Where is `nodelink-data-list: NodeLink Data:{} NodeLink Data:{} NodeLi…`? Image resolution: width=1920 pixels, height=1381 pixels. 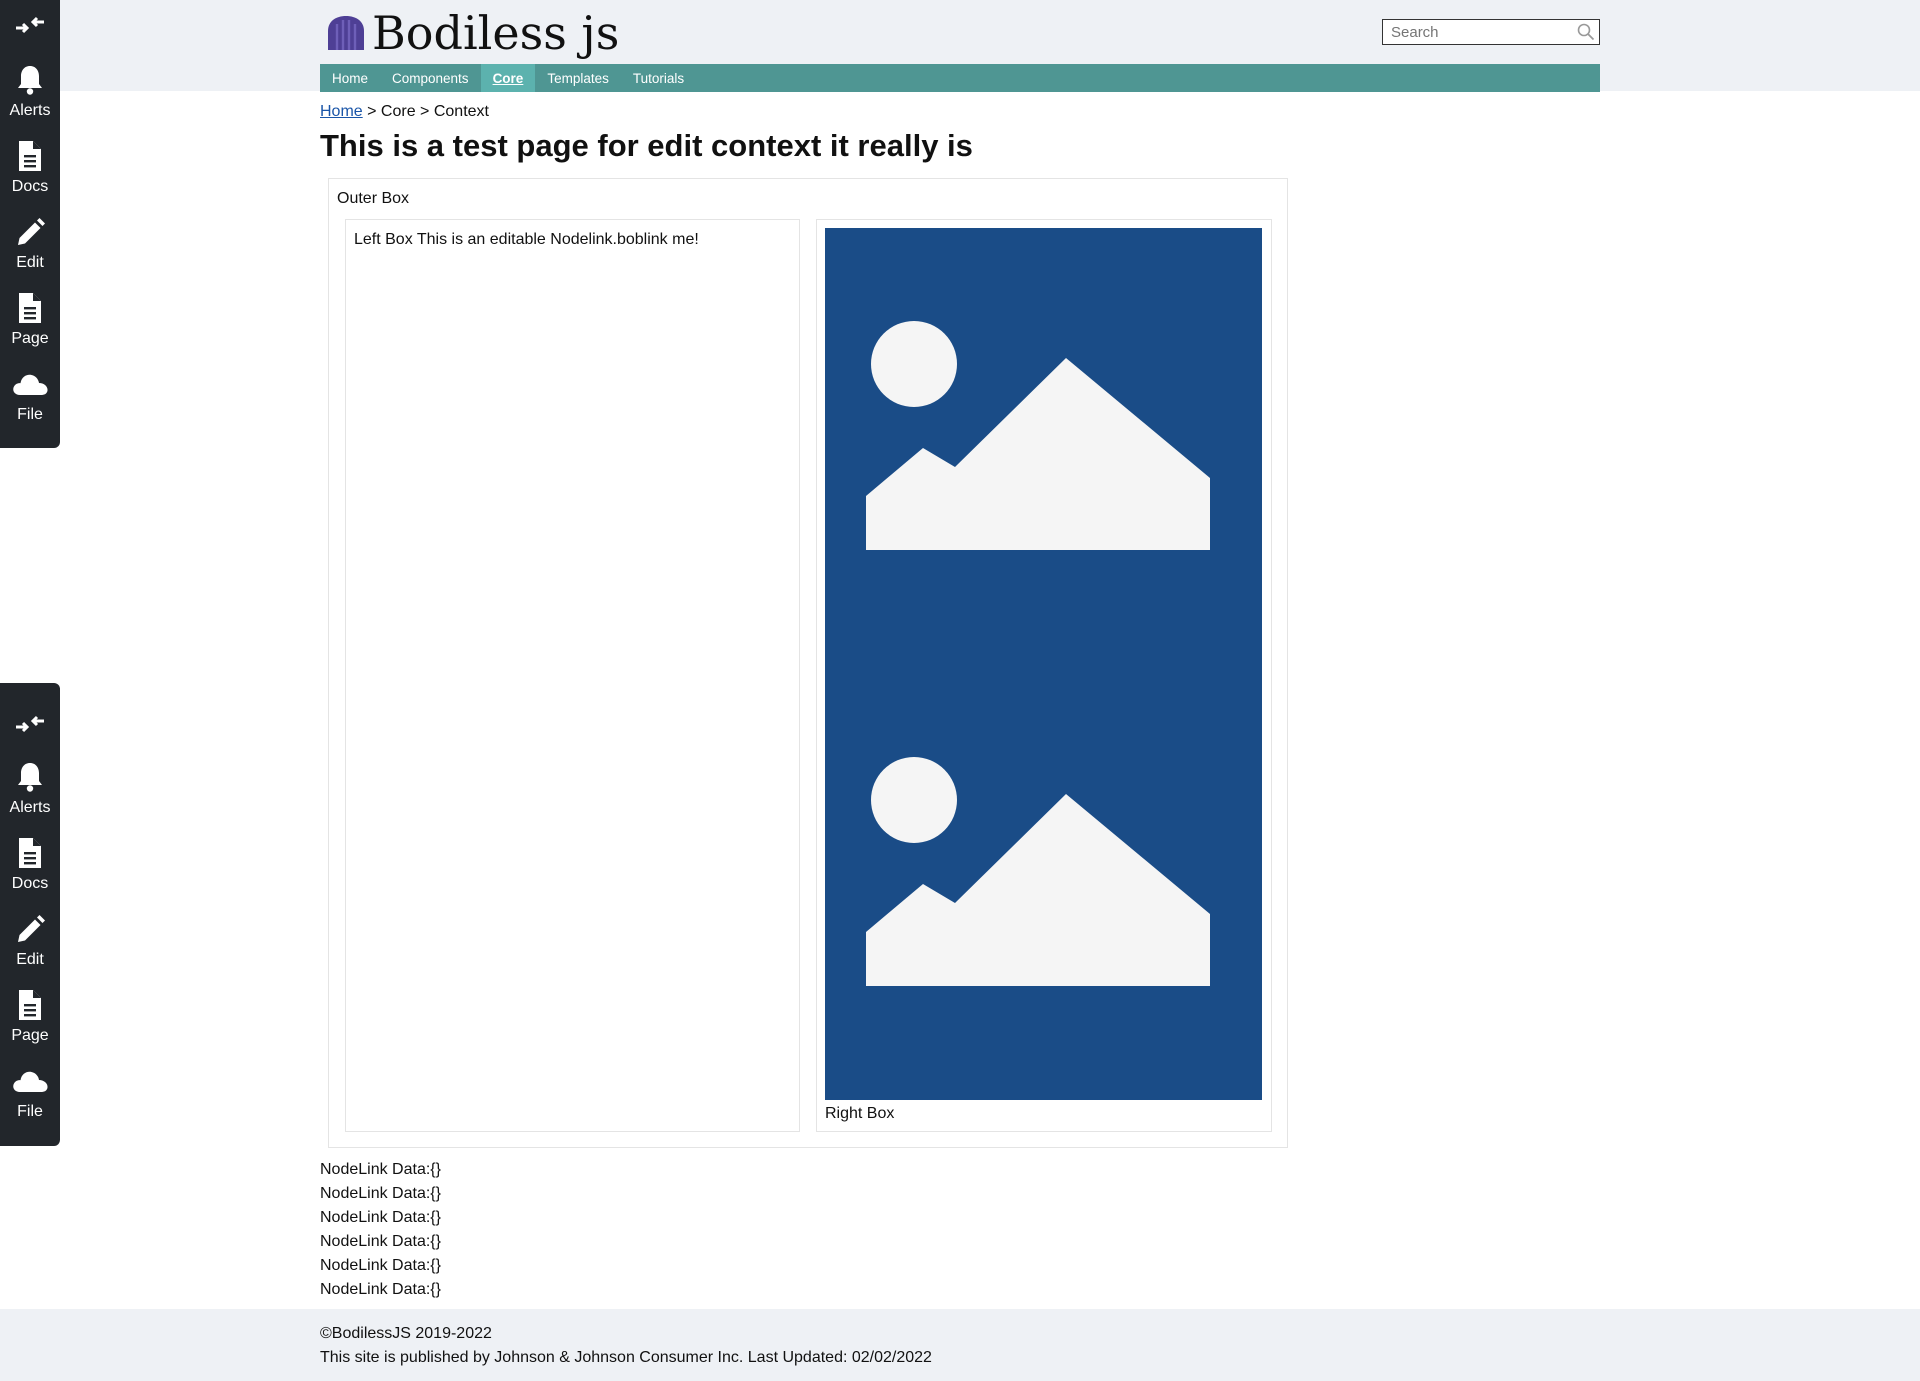
nodelink-data-list: NodeLink Data:{} NodeLink Data:{} NodeLi… is located at coordinates (380, 1230).